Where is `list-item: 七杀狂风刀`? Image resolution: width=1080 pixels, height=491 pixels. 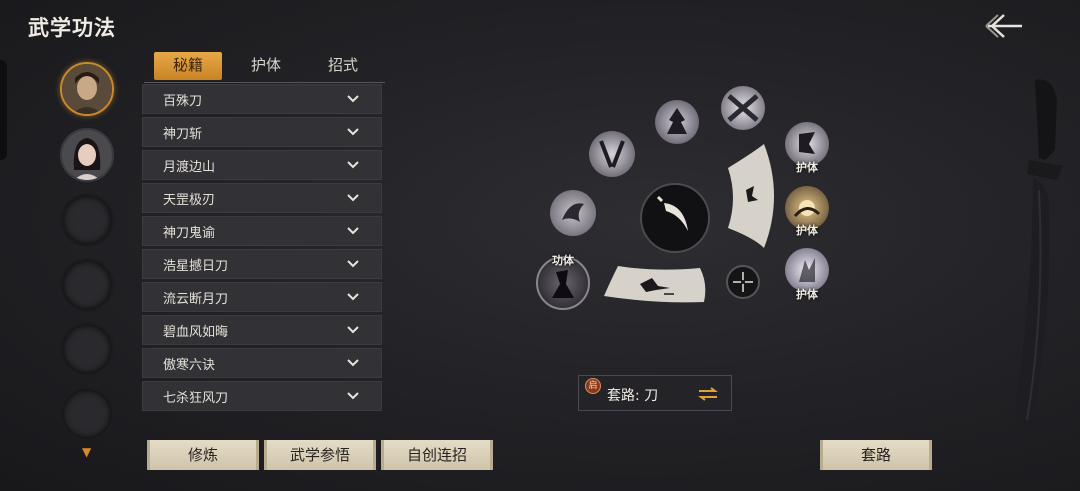 list-item: 七杀狂风刀 is located at coordinates (262, 396).